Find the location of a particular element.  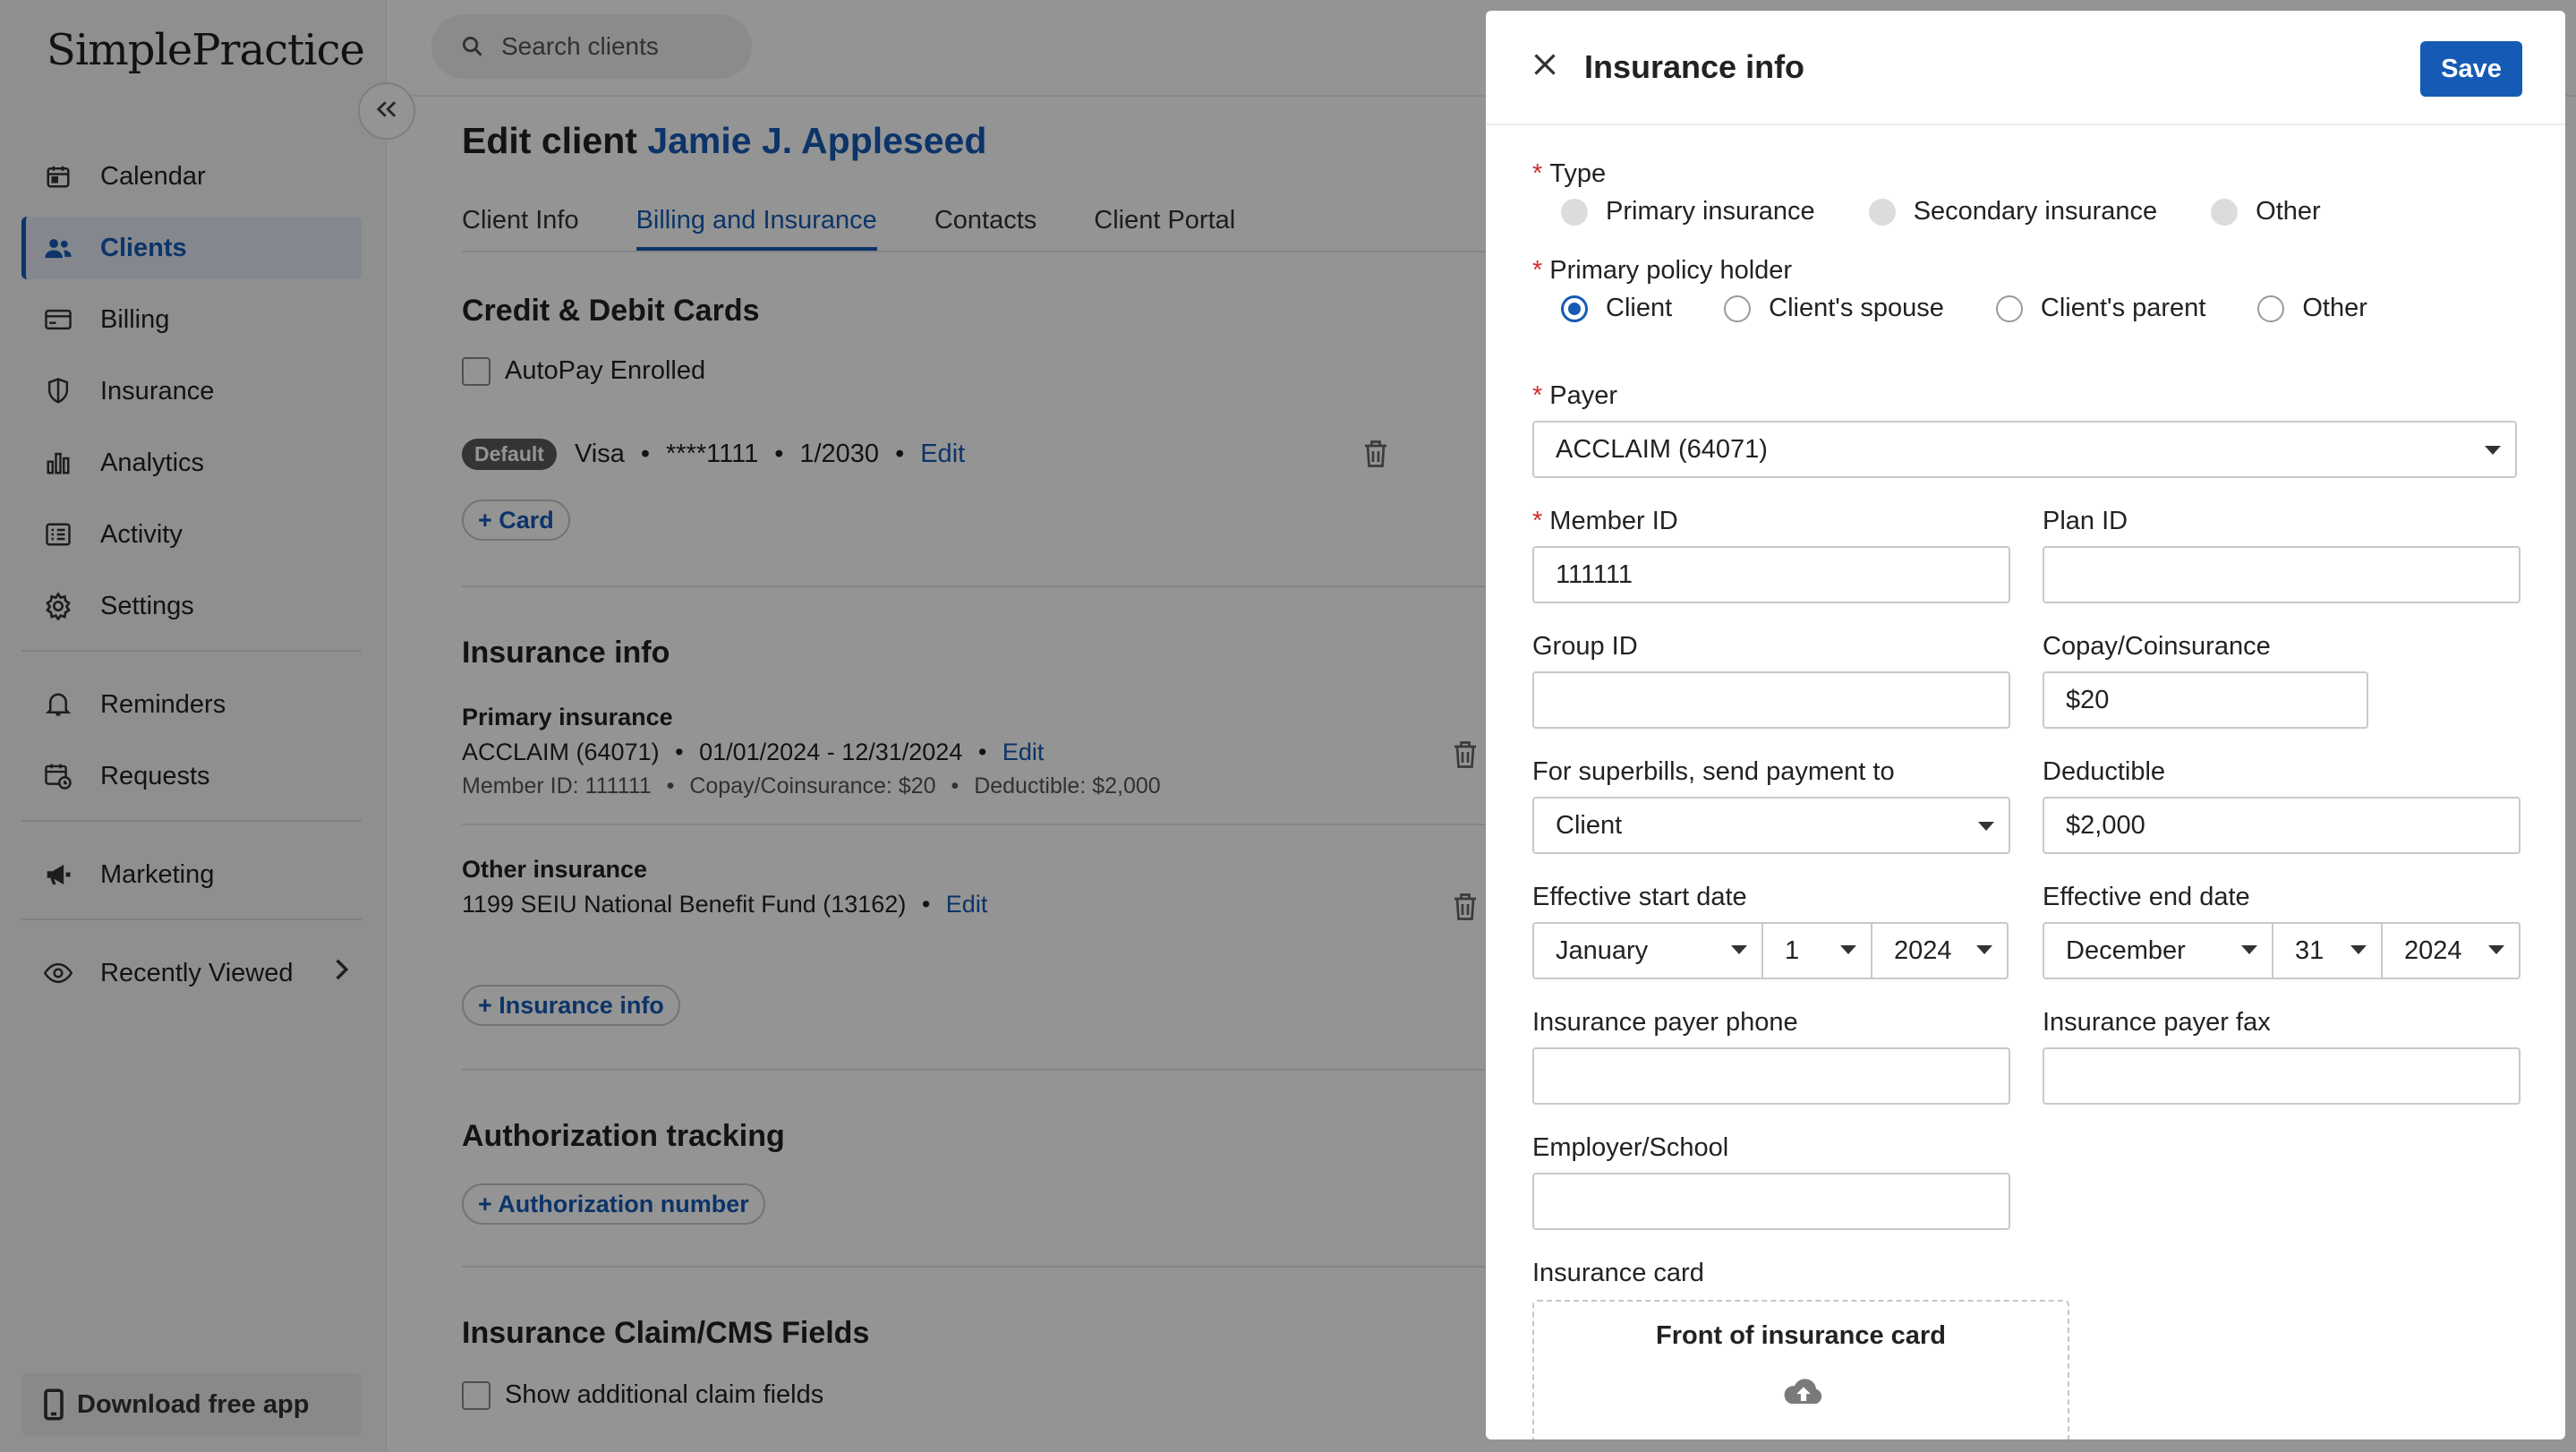

close-icon is located at coordinates (1544, 66).